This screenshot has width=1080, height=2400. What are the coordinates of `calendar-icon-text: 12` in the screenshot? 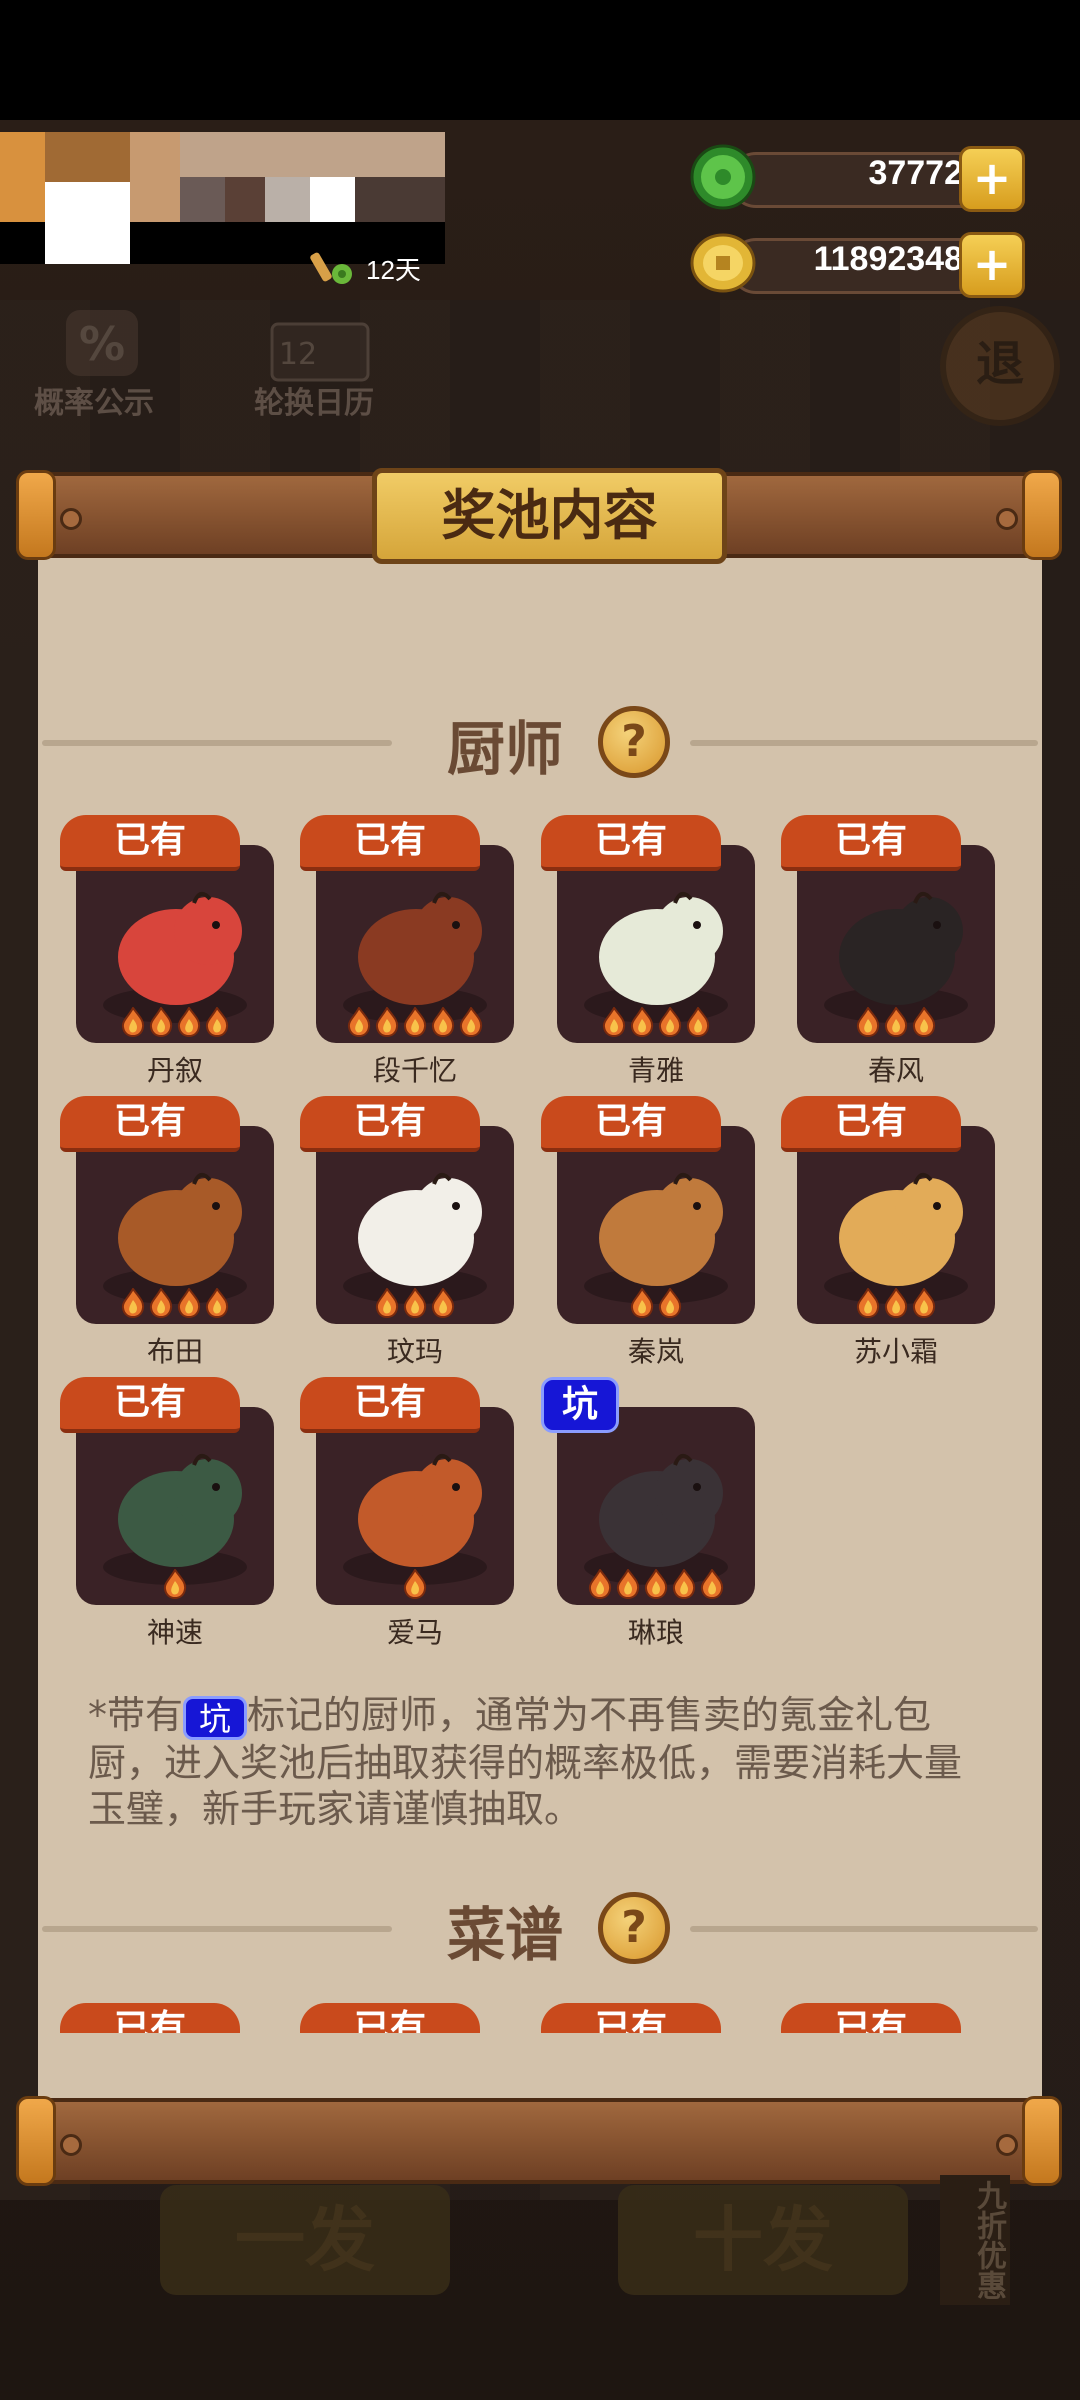 It's located at (298, 354).